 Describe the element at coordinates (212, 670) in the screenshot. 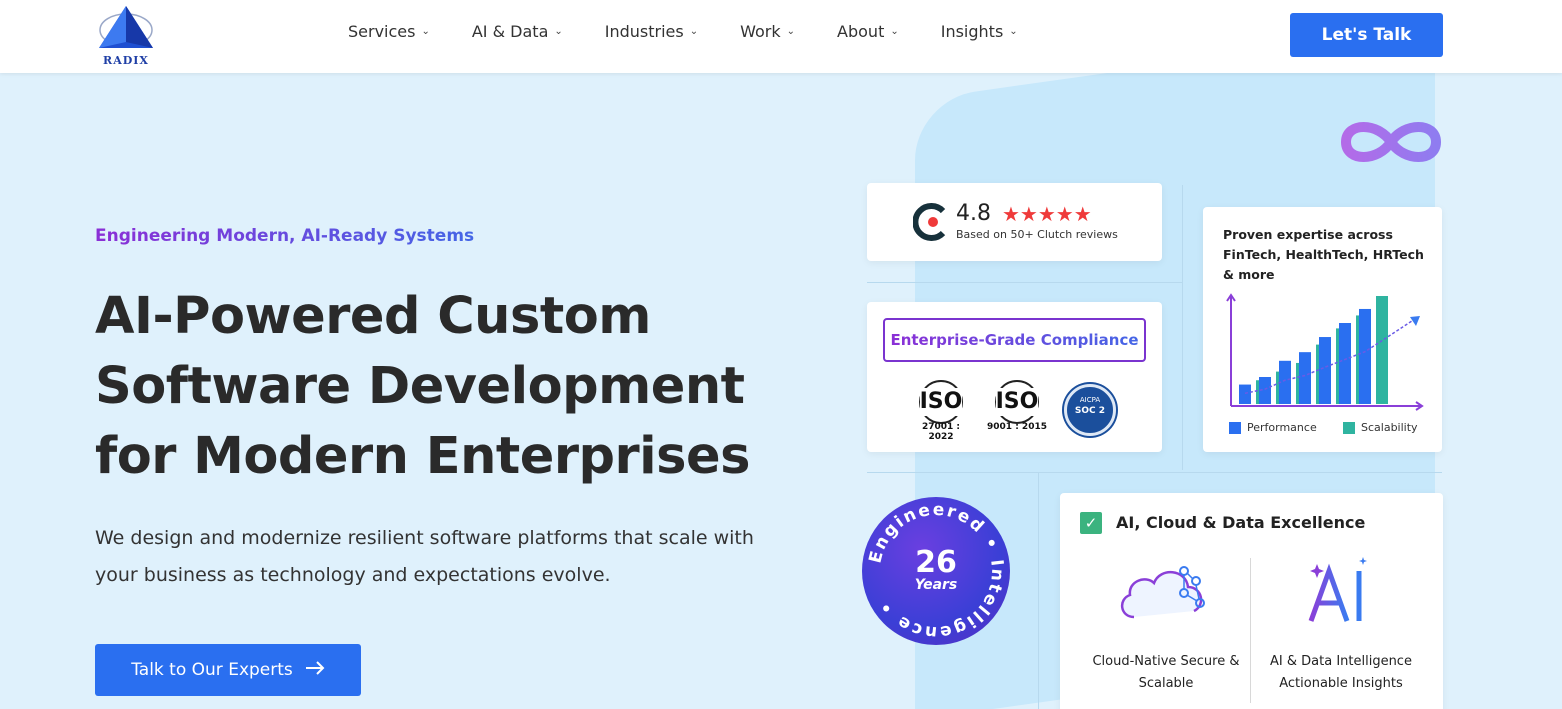

I see `button-label: Talk to Our Experts` at that location.